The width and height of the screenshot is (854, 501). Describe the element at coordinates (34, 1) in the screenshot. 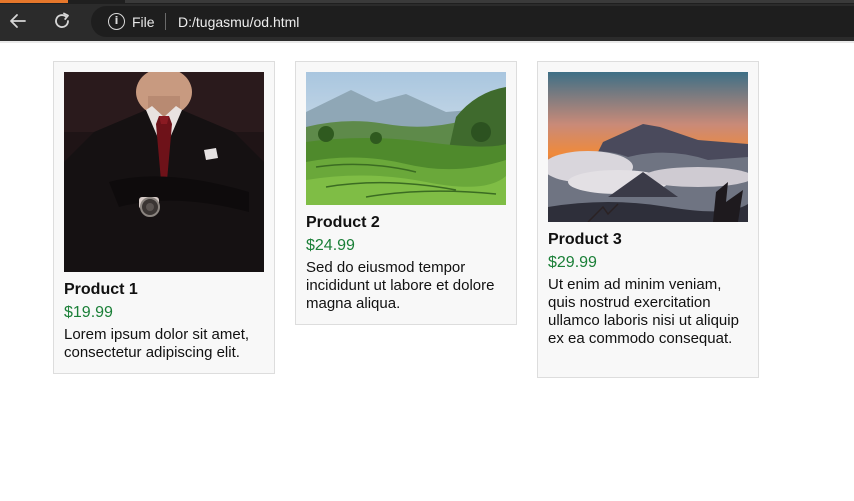

I see `active-tab-indicator` at that location.